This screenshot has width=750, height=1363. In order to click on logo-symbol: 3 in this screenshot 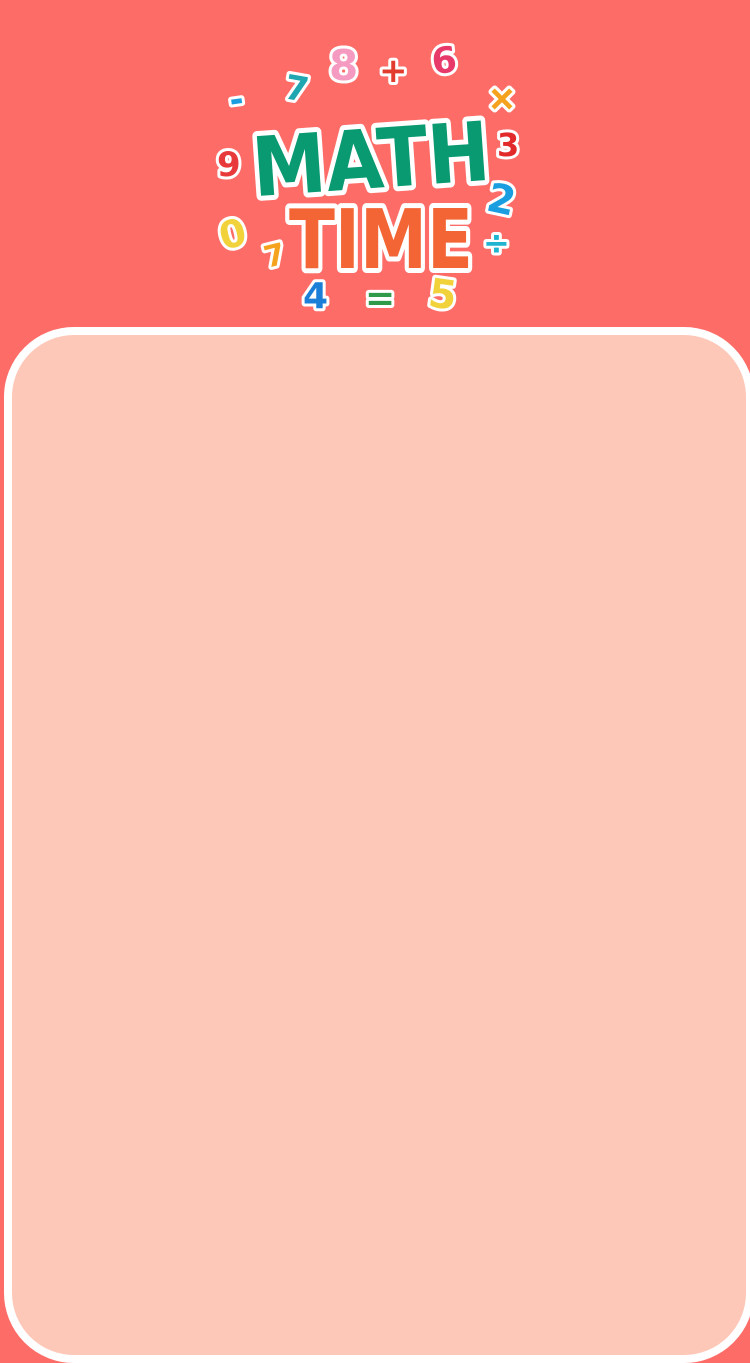, I will do `click(508, 145)`.